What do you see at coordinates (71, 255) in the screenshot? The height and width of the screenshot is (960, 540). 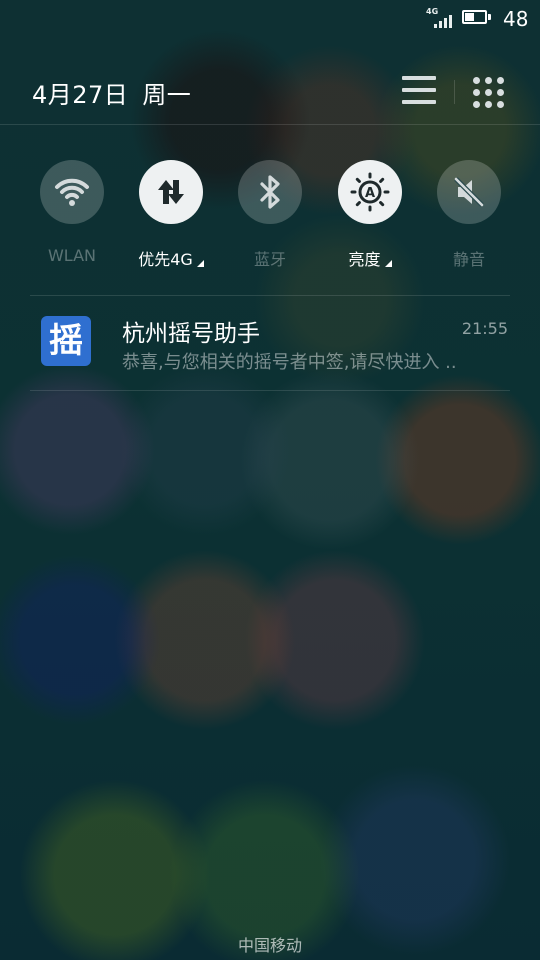 I see `toggle-label: WLAN` at bounding box center [71, 255].